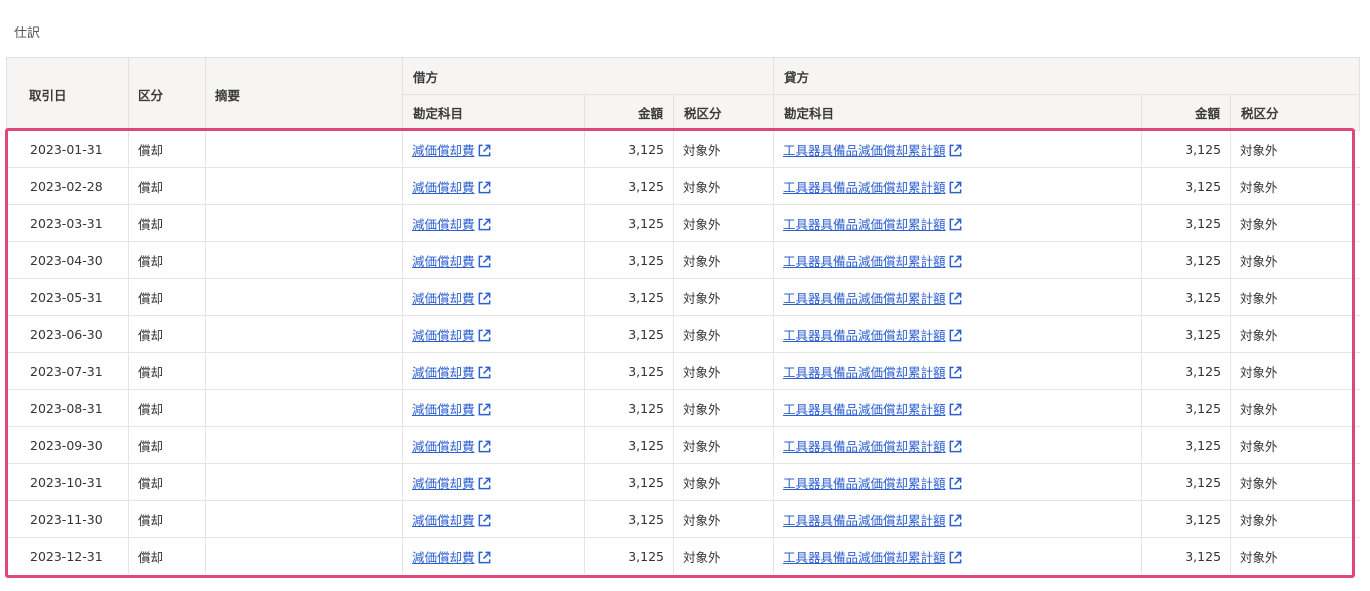  Describe the element at coordinates (67, 94) in the screenshot. I see `header-date: 取引日` at that location.